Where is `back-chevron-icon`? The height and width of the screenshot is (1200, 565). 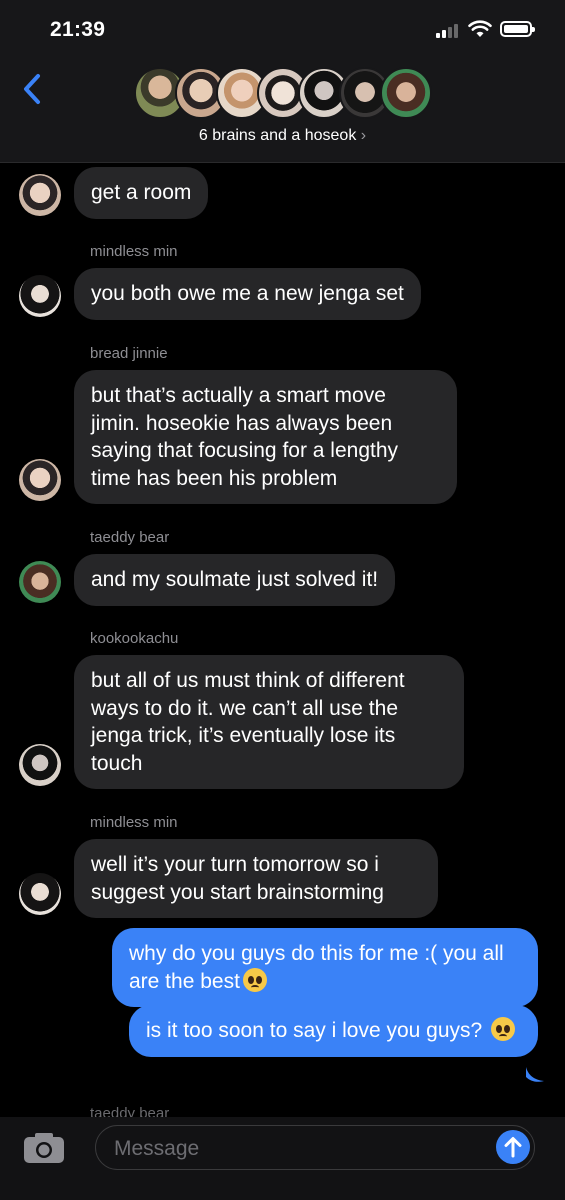
back-chevron-icon is located at coordinates (33, 89).